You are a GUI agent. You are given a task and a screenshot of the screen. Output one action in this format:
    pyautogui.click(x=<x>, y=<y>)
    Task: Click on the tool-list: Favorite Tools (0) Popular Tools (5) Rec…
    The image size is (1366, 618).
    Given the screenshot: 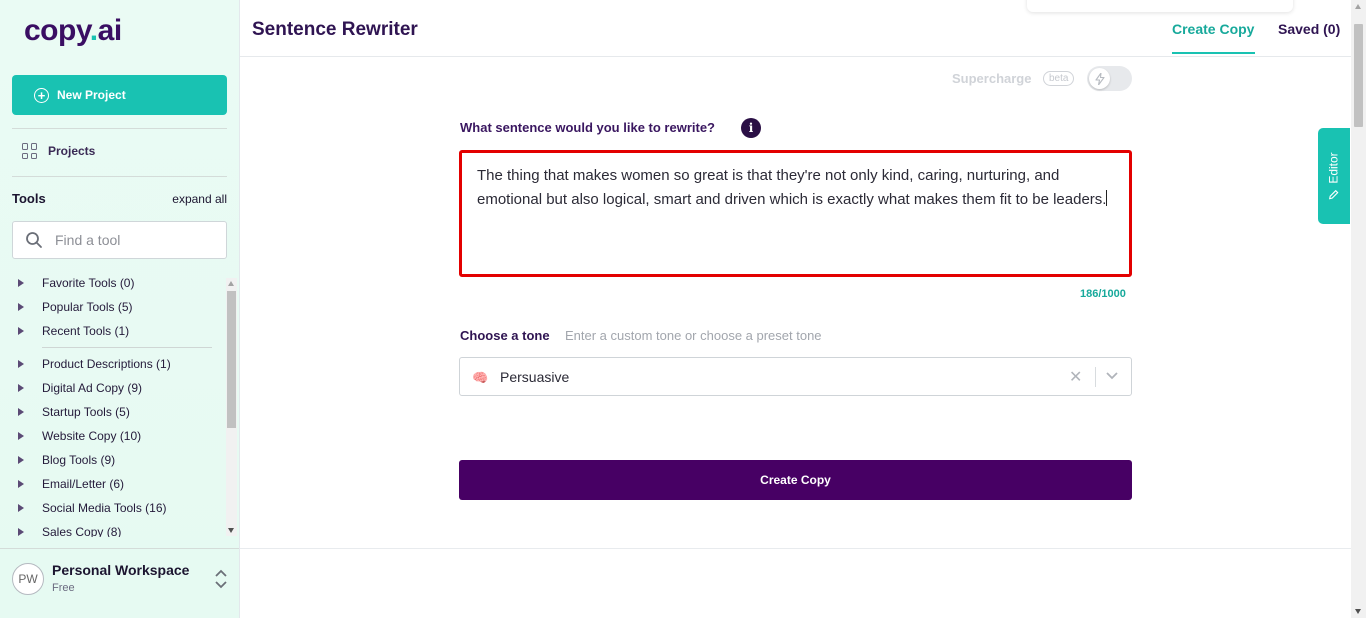 What is the action you would take?
    pyautogui.click(x=118, y=404)
    